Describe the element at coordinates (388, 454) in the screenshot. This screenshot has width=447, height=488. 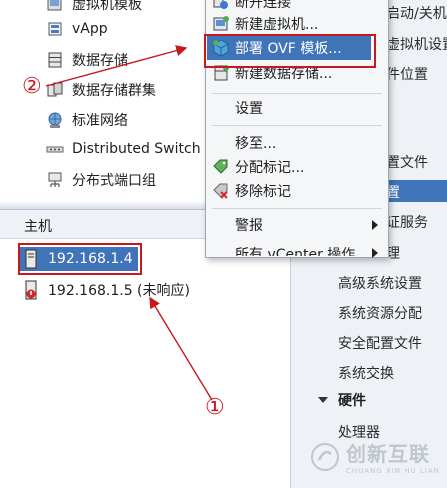
I see `watermark-brand: 创新互联` at that location.